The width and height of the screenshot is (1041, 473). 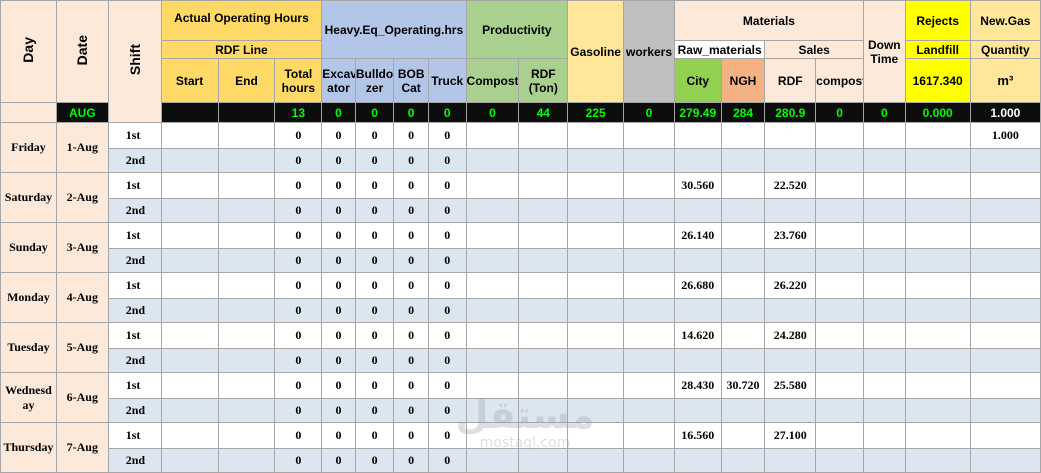 What do you see at coordinates (134, 260) in the screenshot?
I see `shift-cell: 2nd` at bounding box center [134, 260].